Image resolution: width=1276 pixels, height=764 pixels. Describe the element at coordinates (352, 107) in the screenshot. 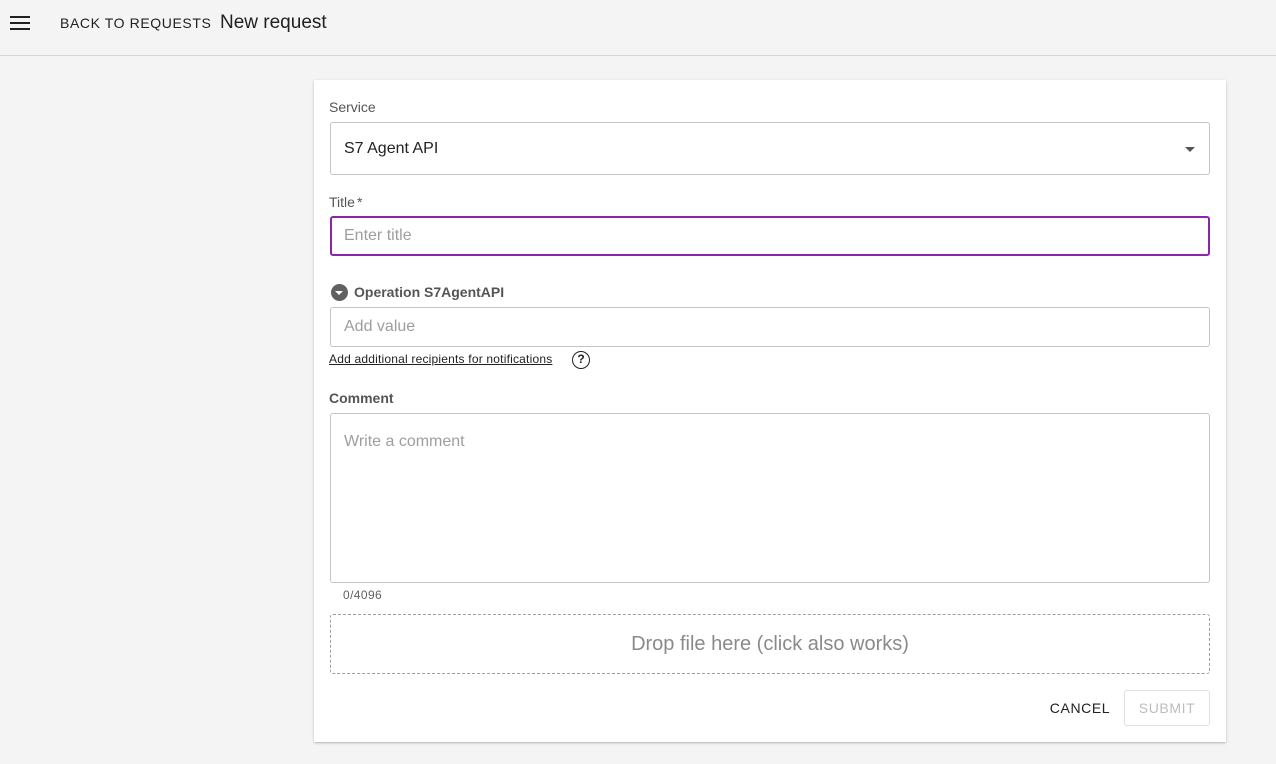

I see `service-label: Service` at that location.